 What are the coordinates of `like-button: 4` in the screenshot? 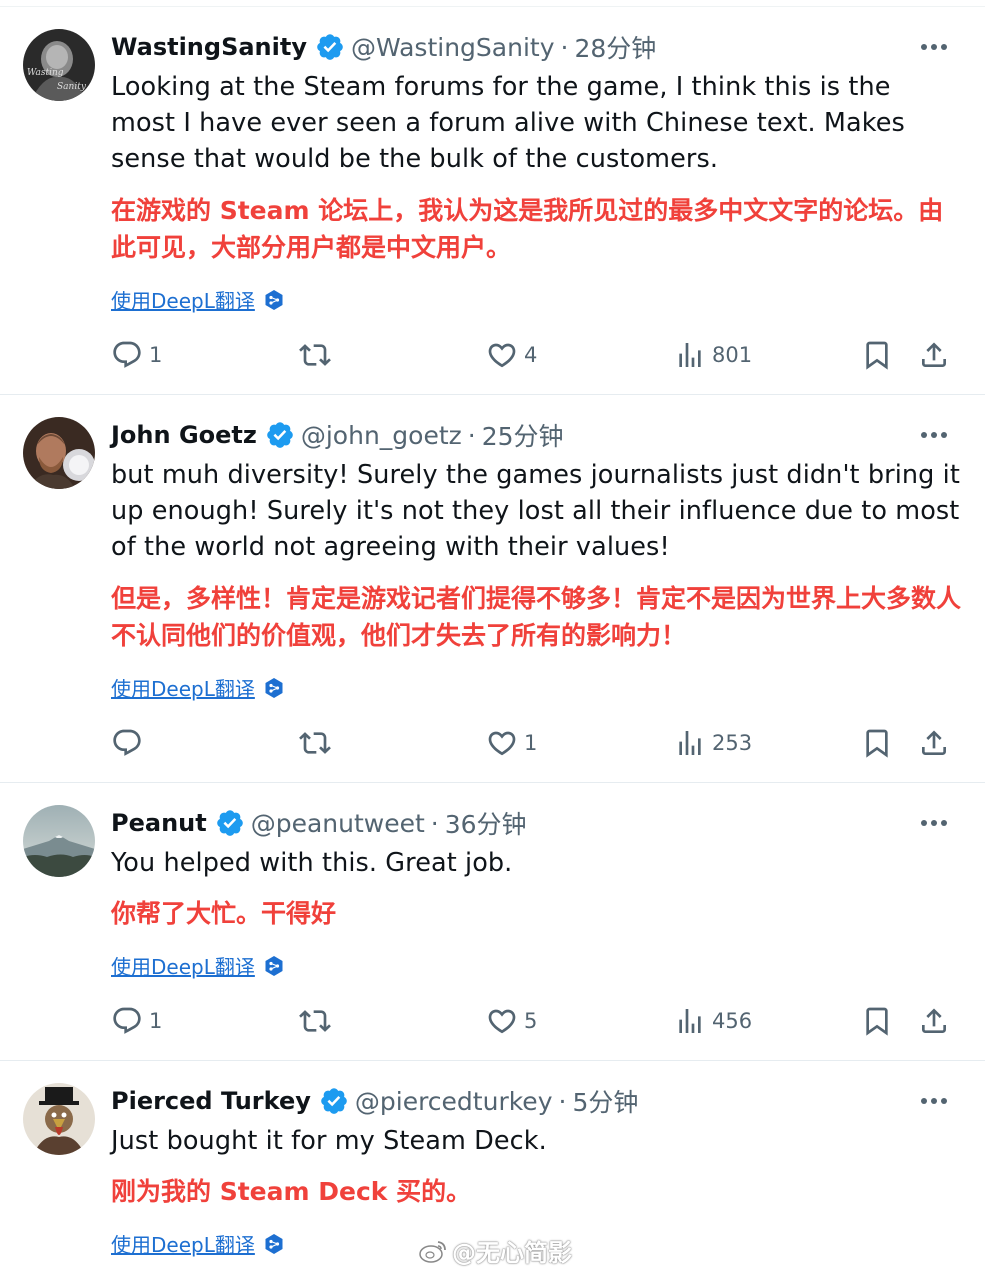 It's located at (511, 355).